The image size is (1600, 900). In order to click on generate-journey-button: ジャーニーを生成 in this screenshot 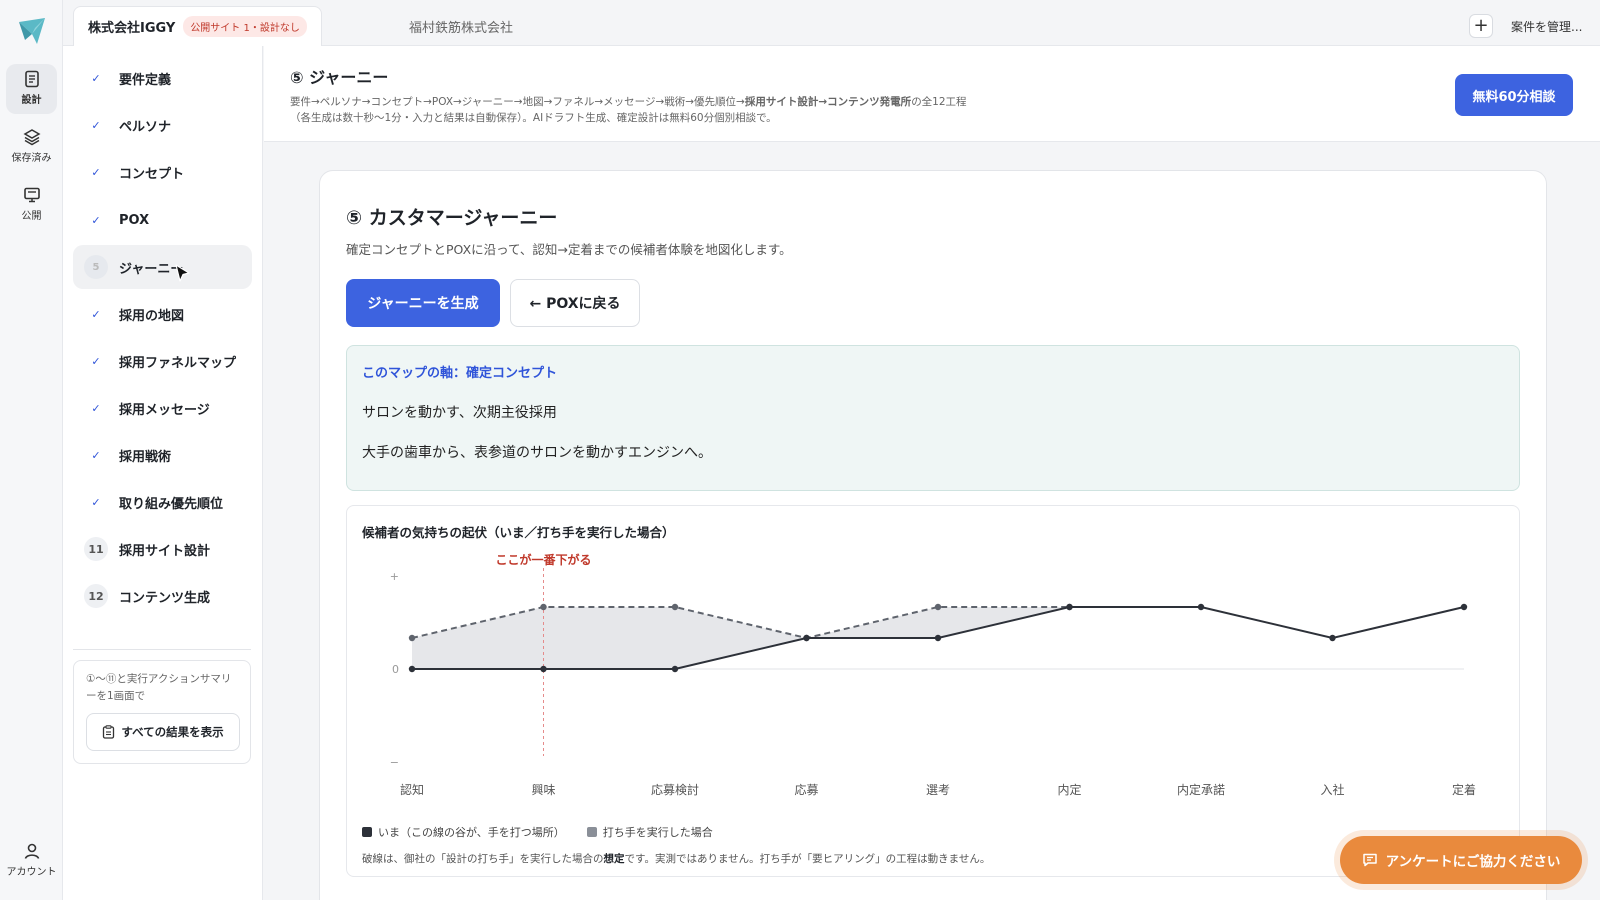, I will do `click(423, 303)`.